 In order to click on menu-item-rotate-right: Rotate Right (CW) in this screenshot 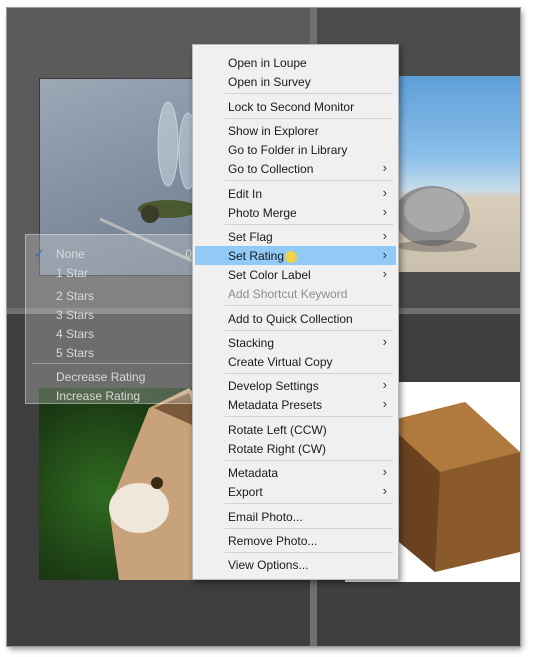, I will do `click(295, 448)`.